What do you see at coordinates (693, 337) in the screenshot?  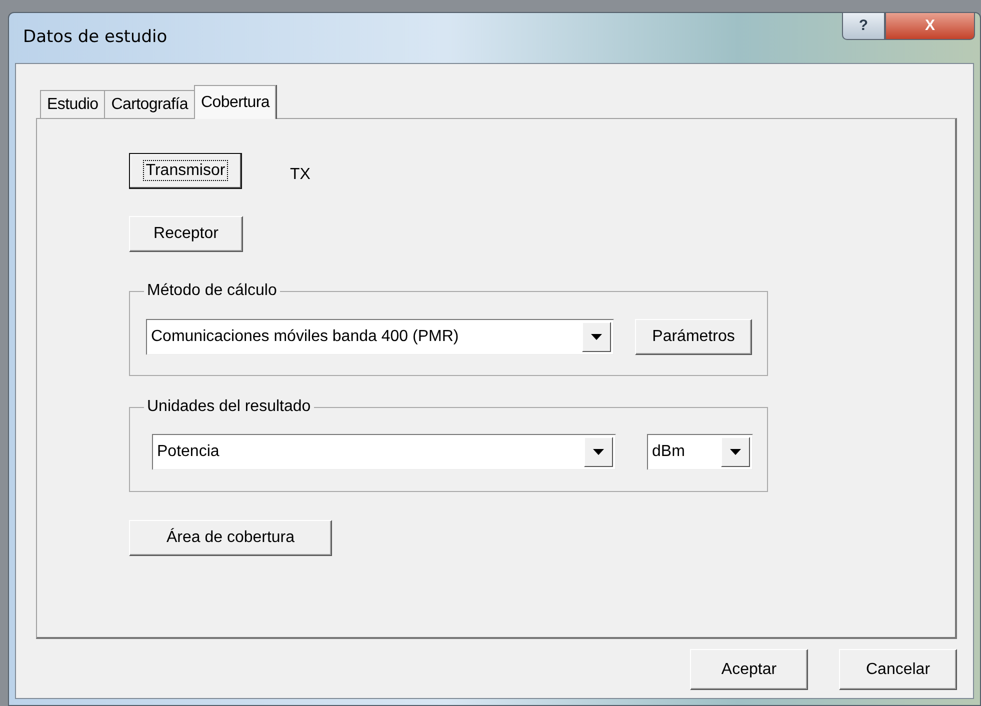 I see `parameters-button: Parámetros` at bounding box center [693, 337].